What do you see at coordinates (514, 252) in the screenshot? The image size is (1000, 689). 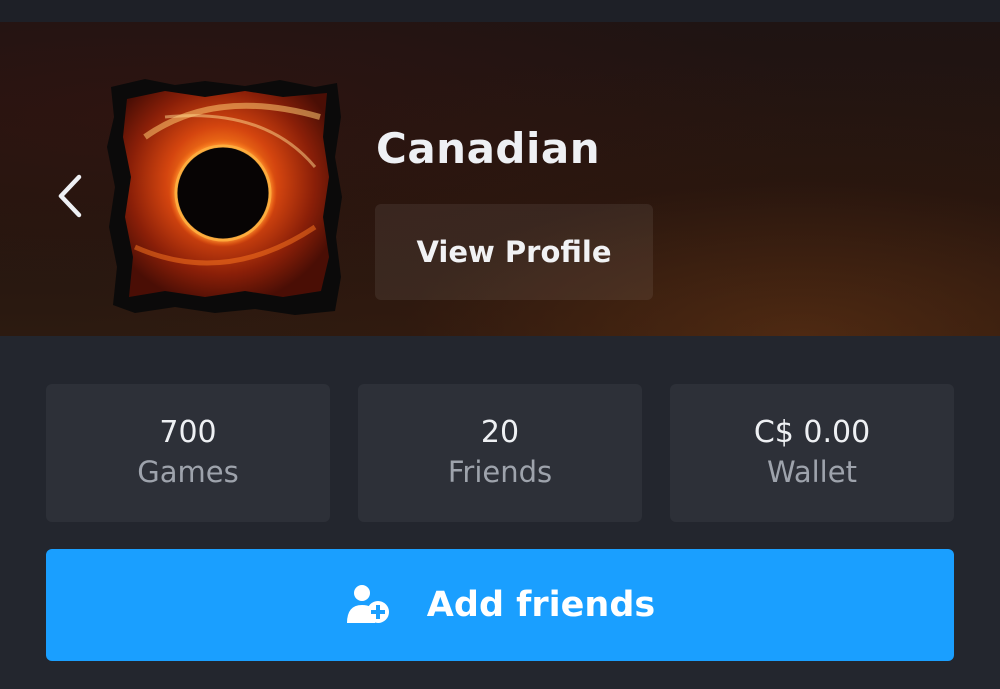 I see `view-profile-button: View Profile` at bounding box center [514, 252].